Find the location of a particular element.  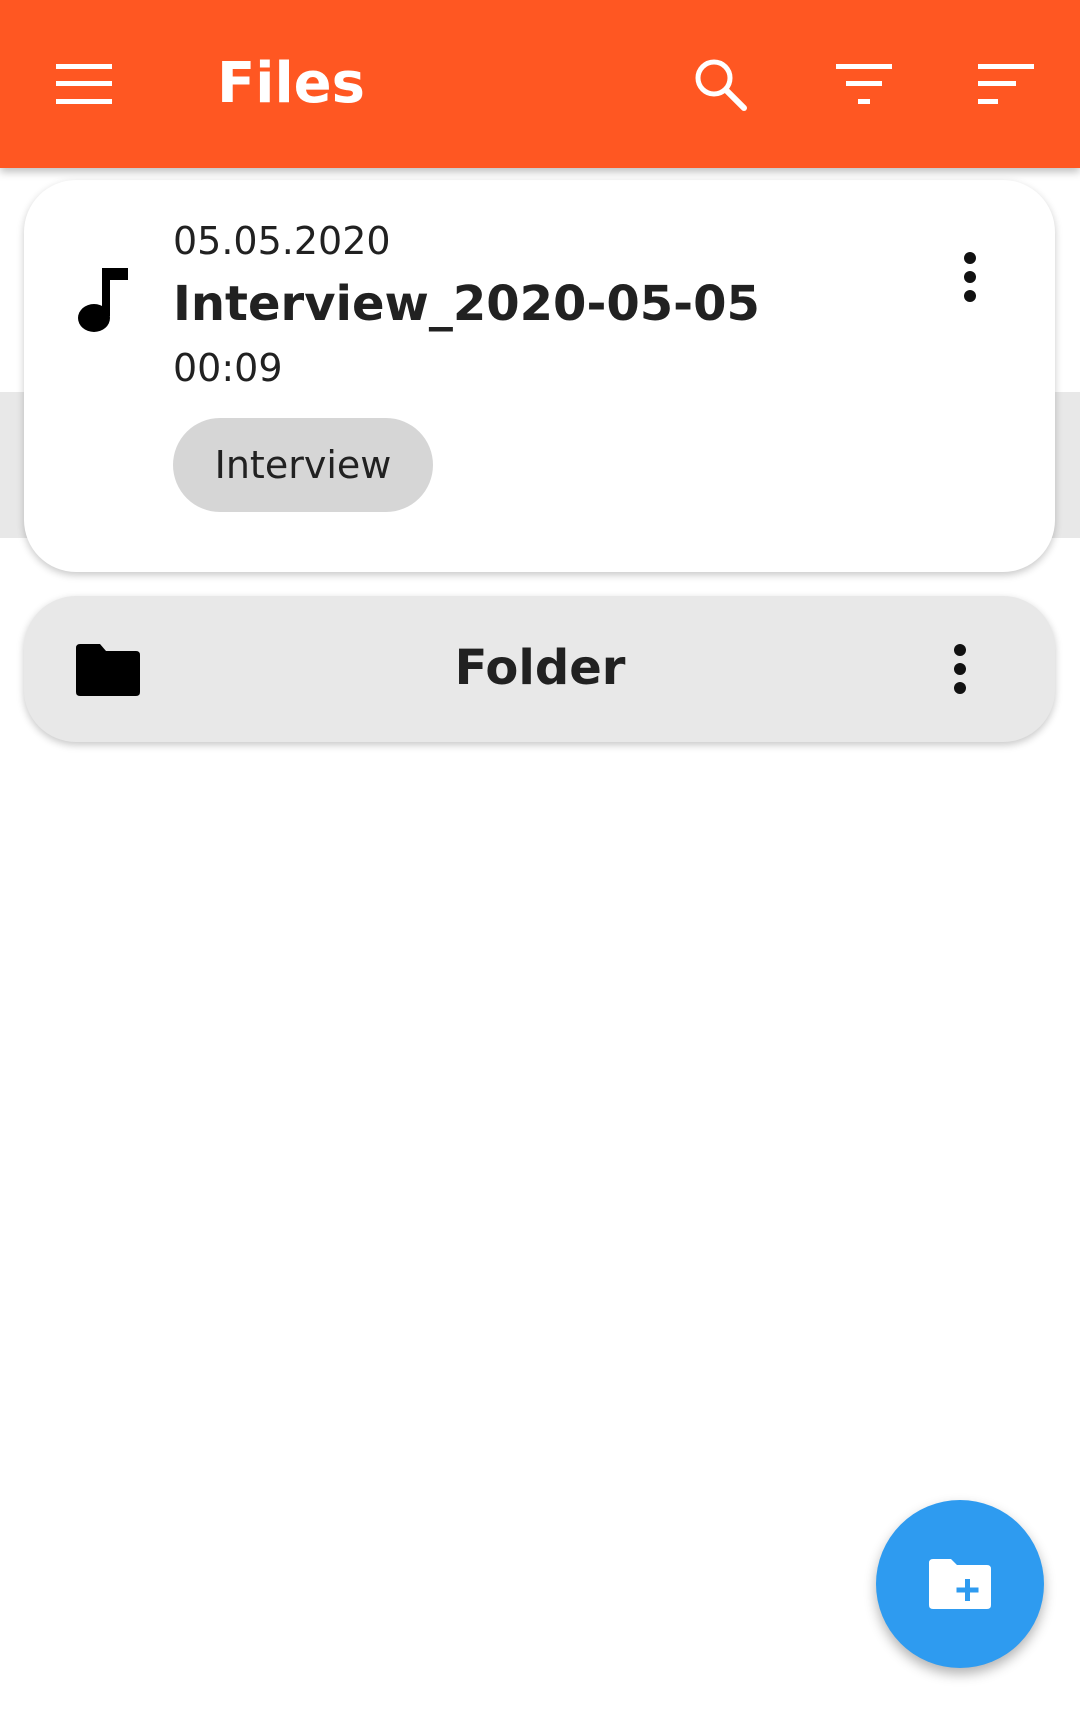

filter-button is located at coordinates (864, 84).